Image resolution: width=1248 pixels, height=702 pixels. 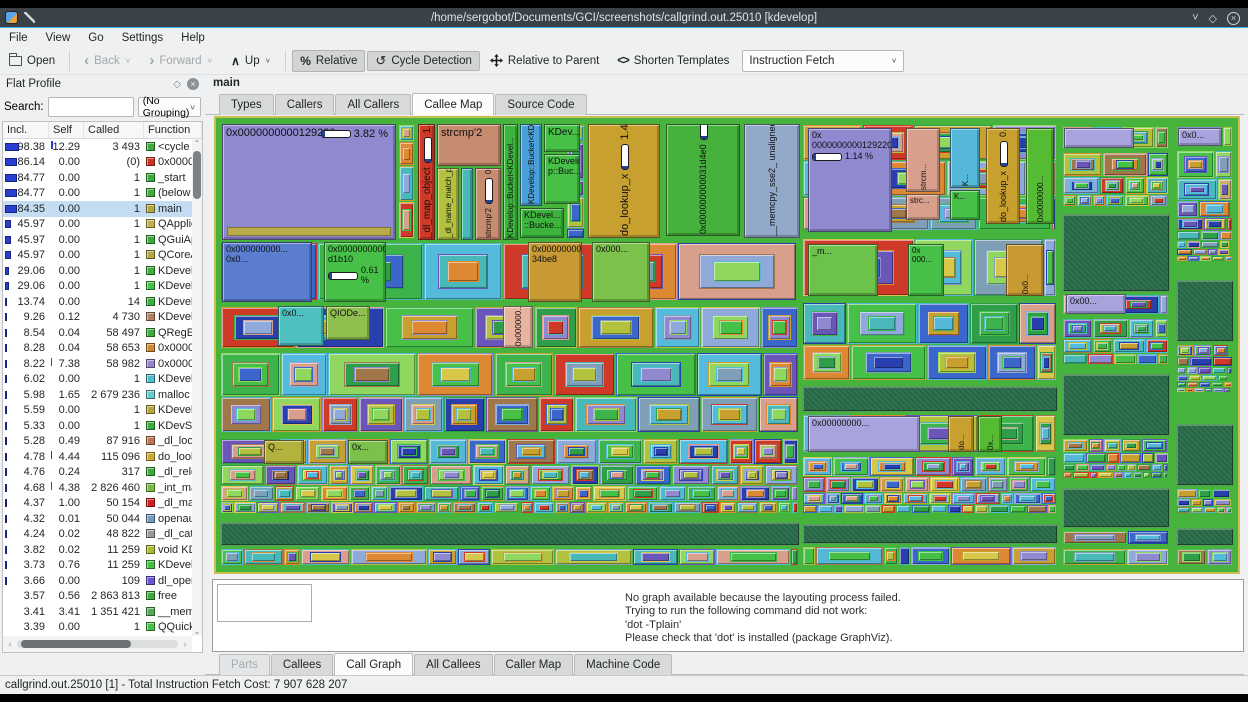 What do you see at coordinates (624, 181) in the screenshot?
I see `treemap-block: do_lookup_x1.44 %` at bounding box center [624, 181].